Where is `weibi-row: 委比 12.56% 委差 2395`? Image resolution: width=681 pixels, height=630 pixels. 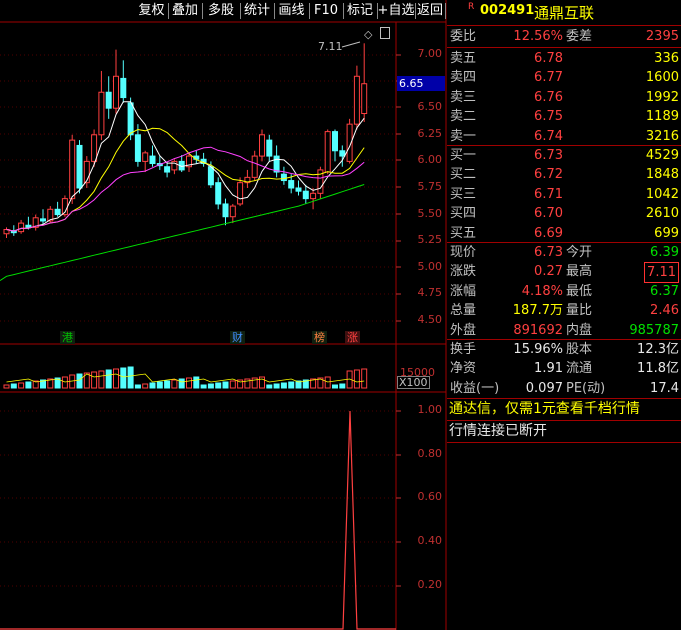
weibi-row: 委比 12.56% 委差 2395 is located at coordinates (564, 36).